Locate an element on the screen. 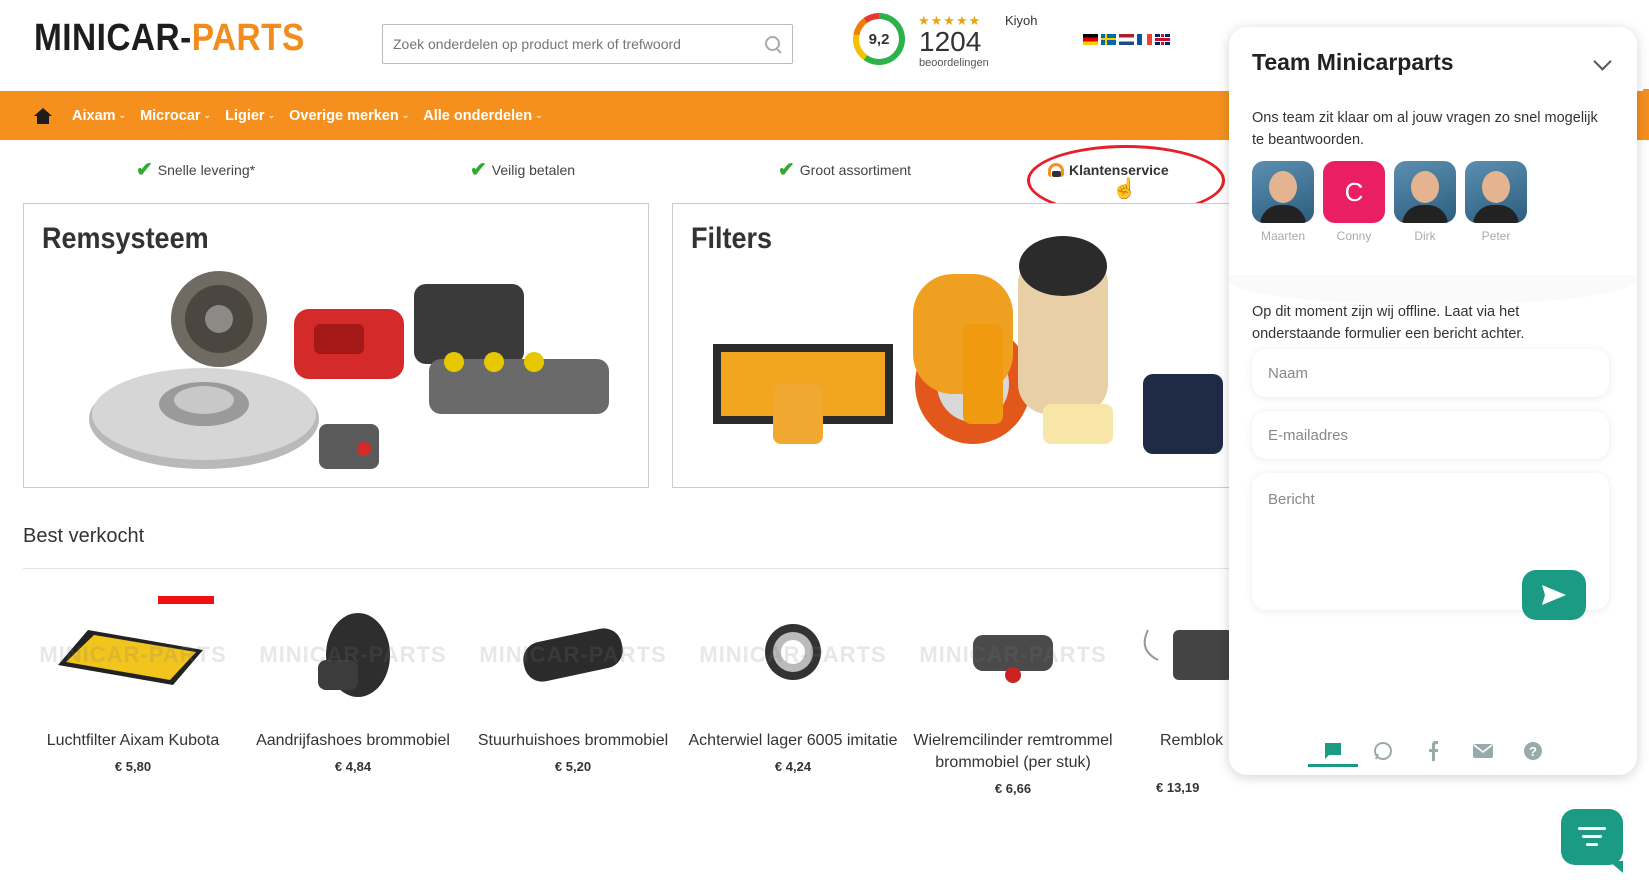 Image resolution: width=1649 pixels, height=889 pixels. name-field-placeholder: Naam is located at coordinates (1288, 373).